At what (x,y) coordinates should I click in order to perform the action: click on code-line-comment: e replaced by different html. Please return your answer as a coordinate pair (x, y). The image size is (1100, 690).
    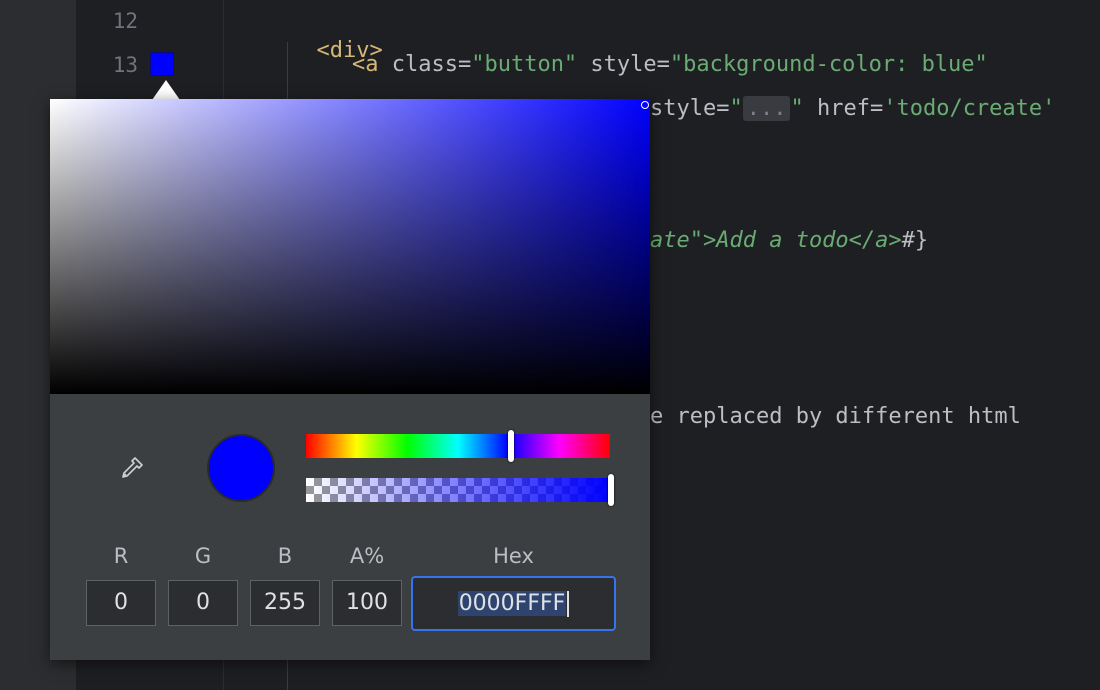
    Looking at the image, I should click on (835, 417).